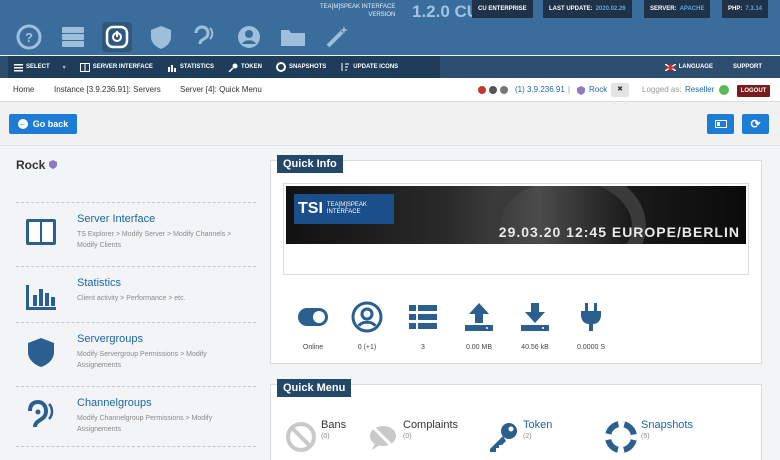 The width and height of the screenshot is (780, 460). What do you see at coordinates (479, 347) in the screenshot?
I see `stat-label: 0.00 MB` at bounding box center [479, 347].